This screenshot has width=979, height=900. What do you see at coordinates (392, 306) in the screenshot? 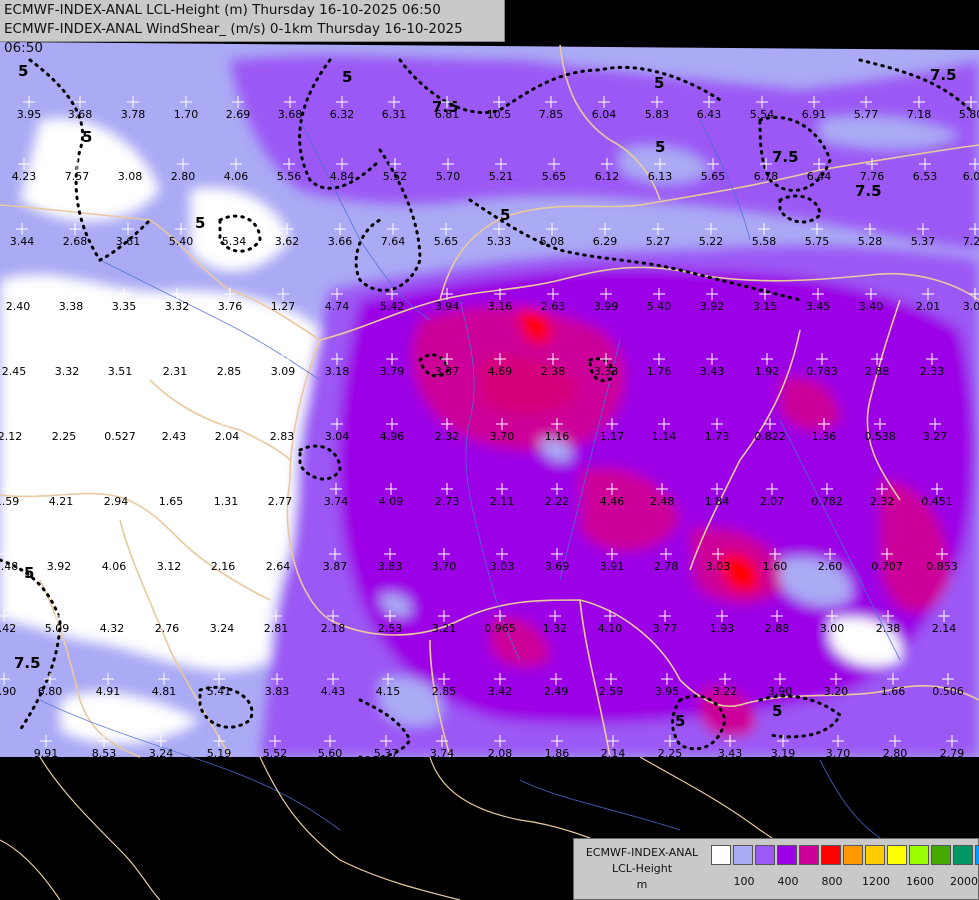
I see `shear-value-label: 5.42` at bounding box center [392, 306].